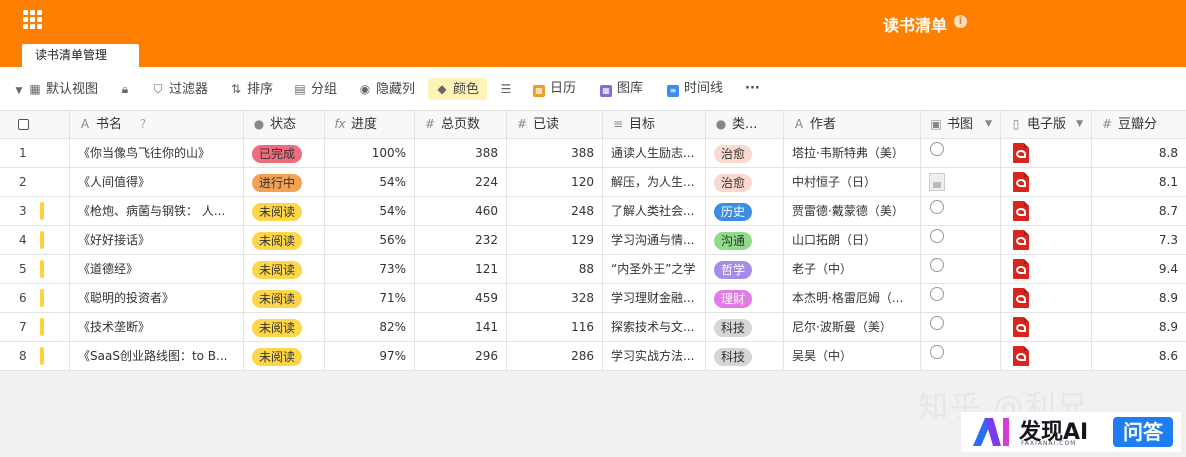 This screenshot has width=1186, height=457. I want to click on book-name-cell: 《好好接话》, so click(157, 240).